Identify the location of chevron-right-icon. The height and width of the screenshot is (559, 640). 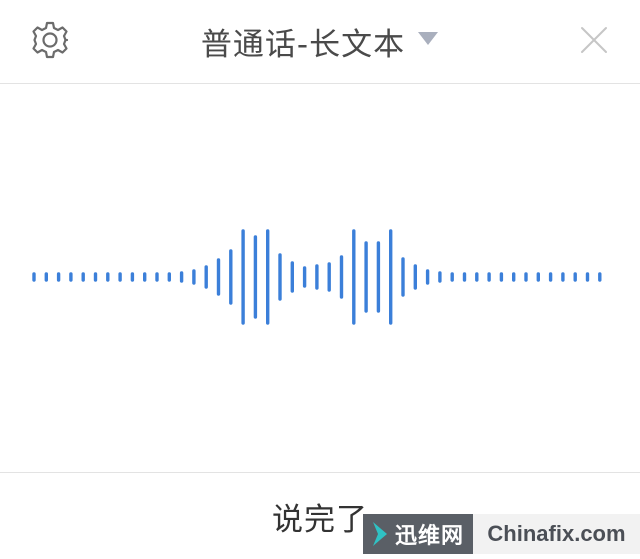
(380, 534).